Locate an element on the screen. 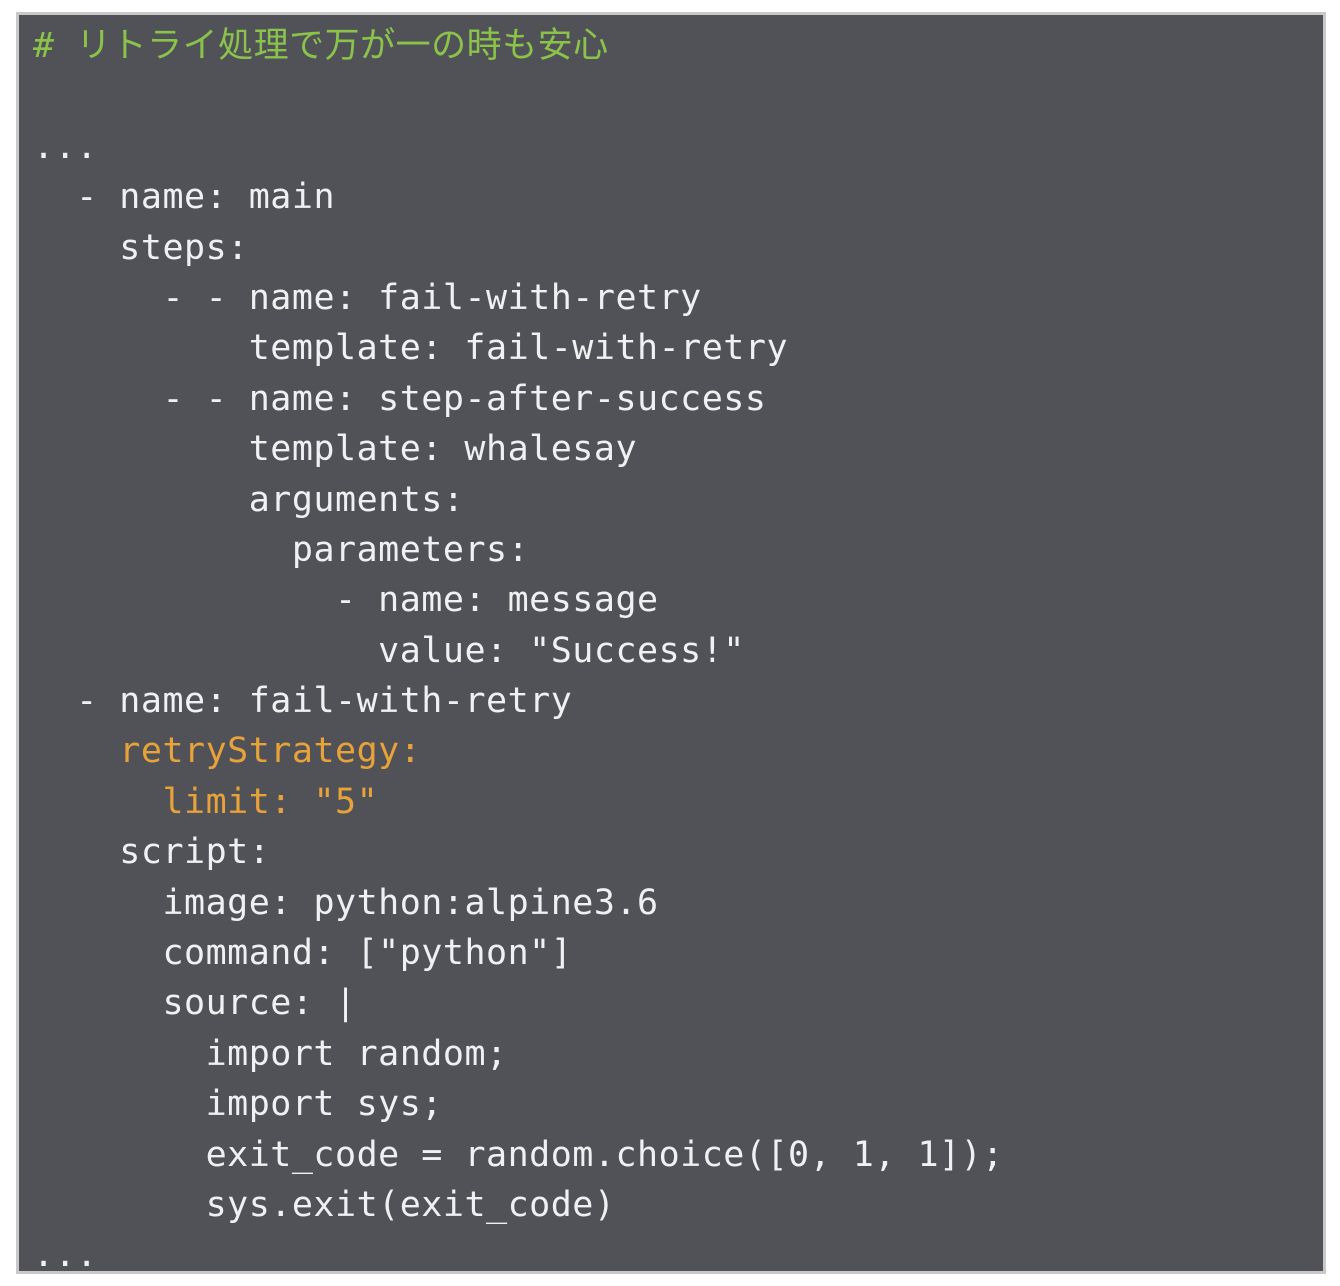  code-line: image: python:alpine3.6 is located at coordinates (673, 903).